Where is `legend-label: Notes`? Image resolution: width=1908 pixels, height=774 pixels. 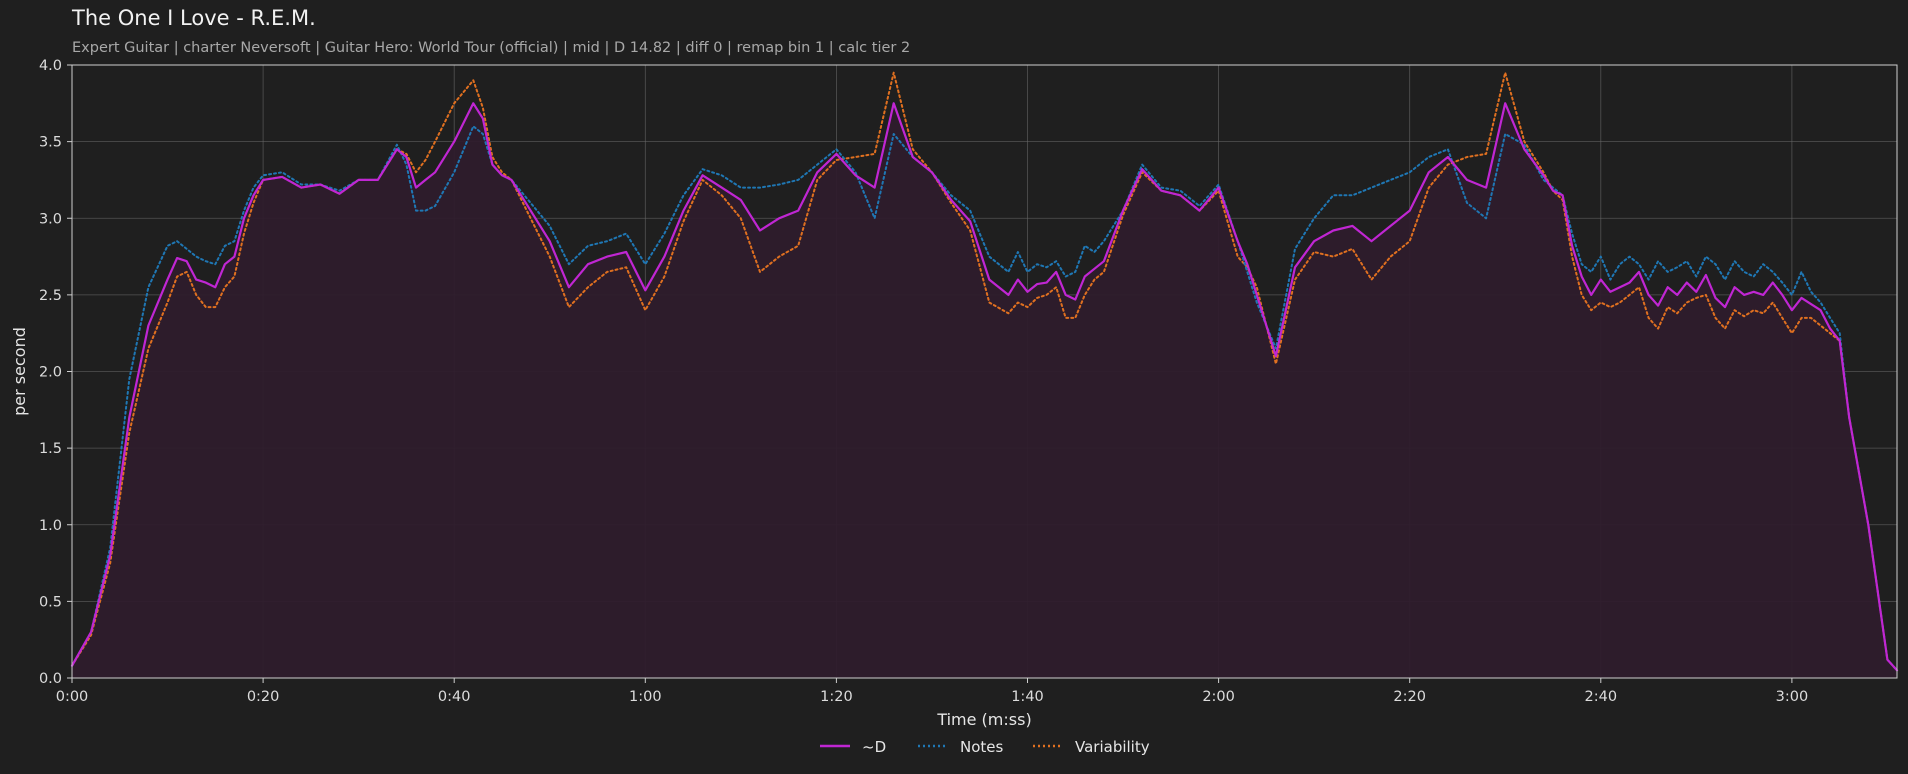
legend-label: Notes is located at coordinates (982, 747).